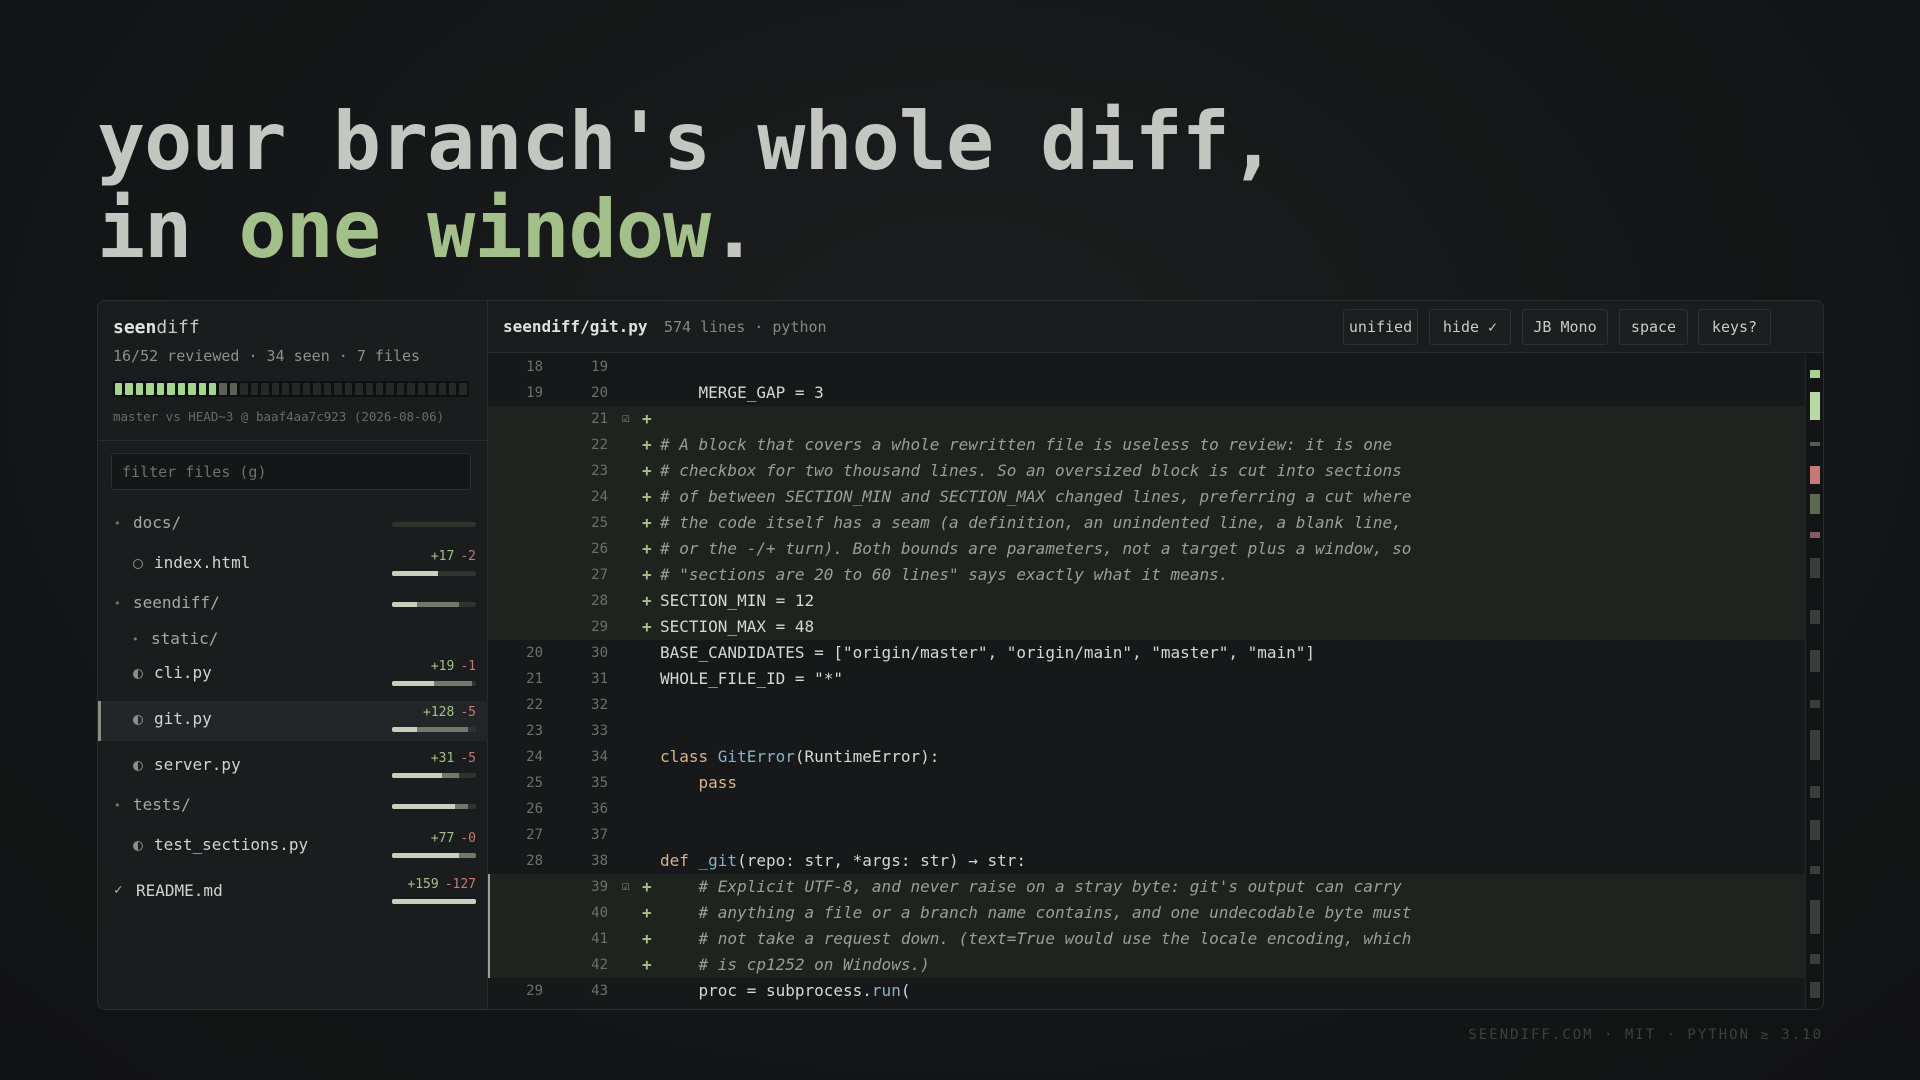  I want to click on new-line-number: 21, so click(599, 419).